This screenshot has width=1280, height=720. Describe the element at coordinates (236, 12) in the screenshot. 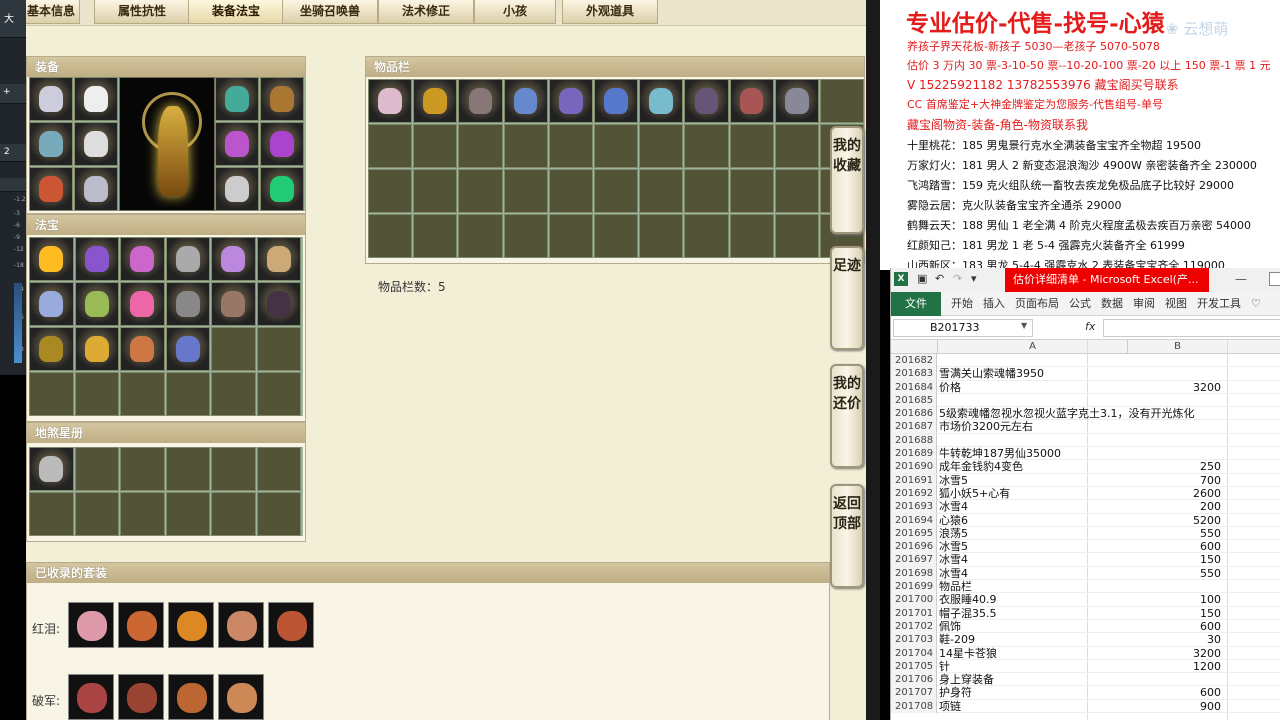

I see `tab-equipment: 装备法宝` at that location.